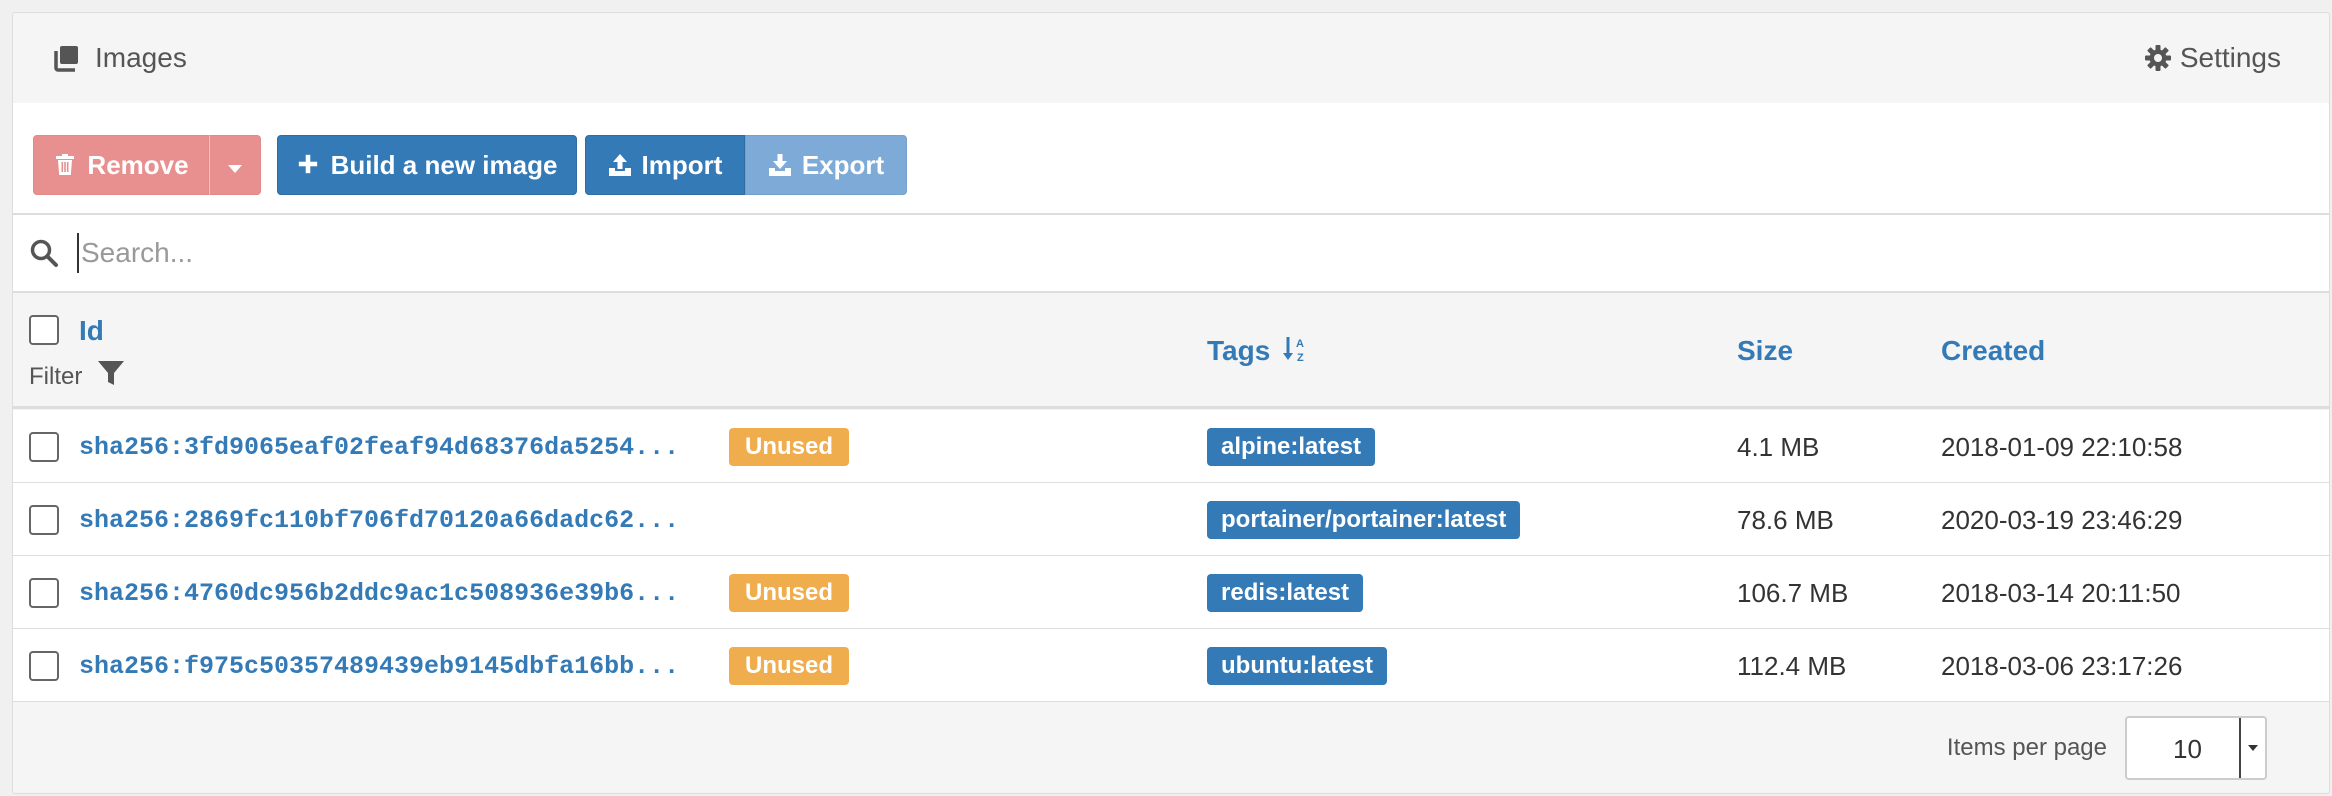  I want to click on search-icon, so click(44, 253).